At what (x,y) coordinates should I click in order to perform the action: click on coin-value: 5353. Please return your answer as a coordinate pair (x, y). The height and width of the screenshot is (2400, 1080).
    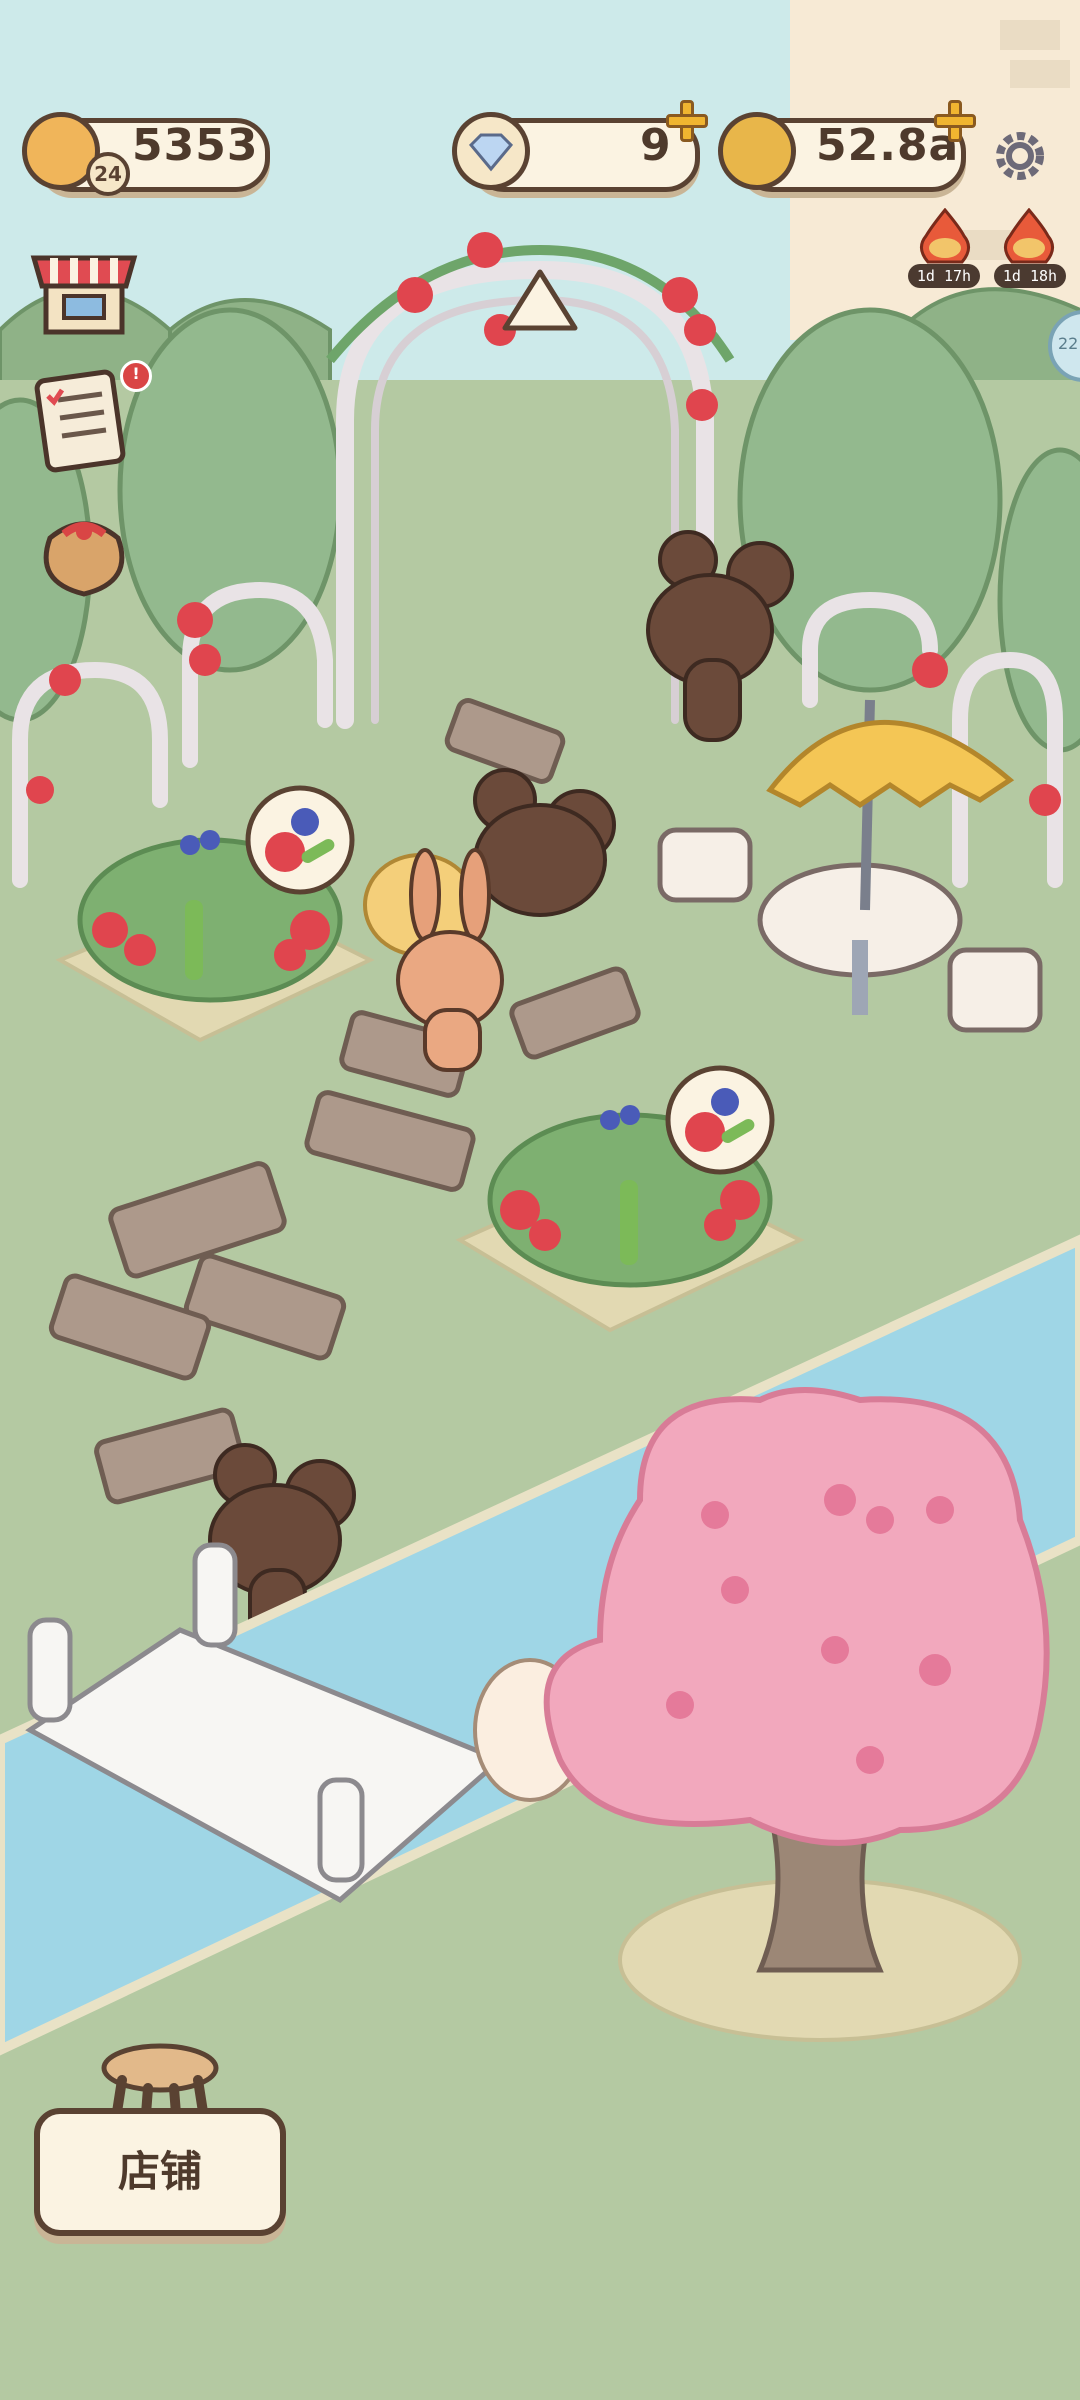
    Looking at the image, I should click on (195, 145).